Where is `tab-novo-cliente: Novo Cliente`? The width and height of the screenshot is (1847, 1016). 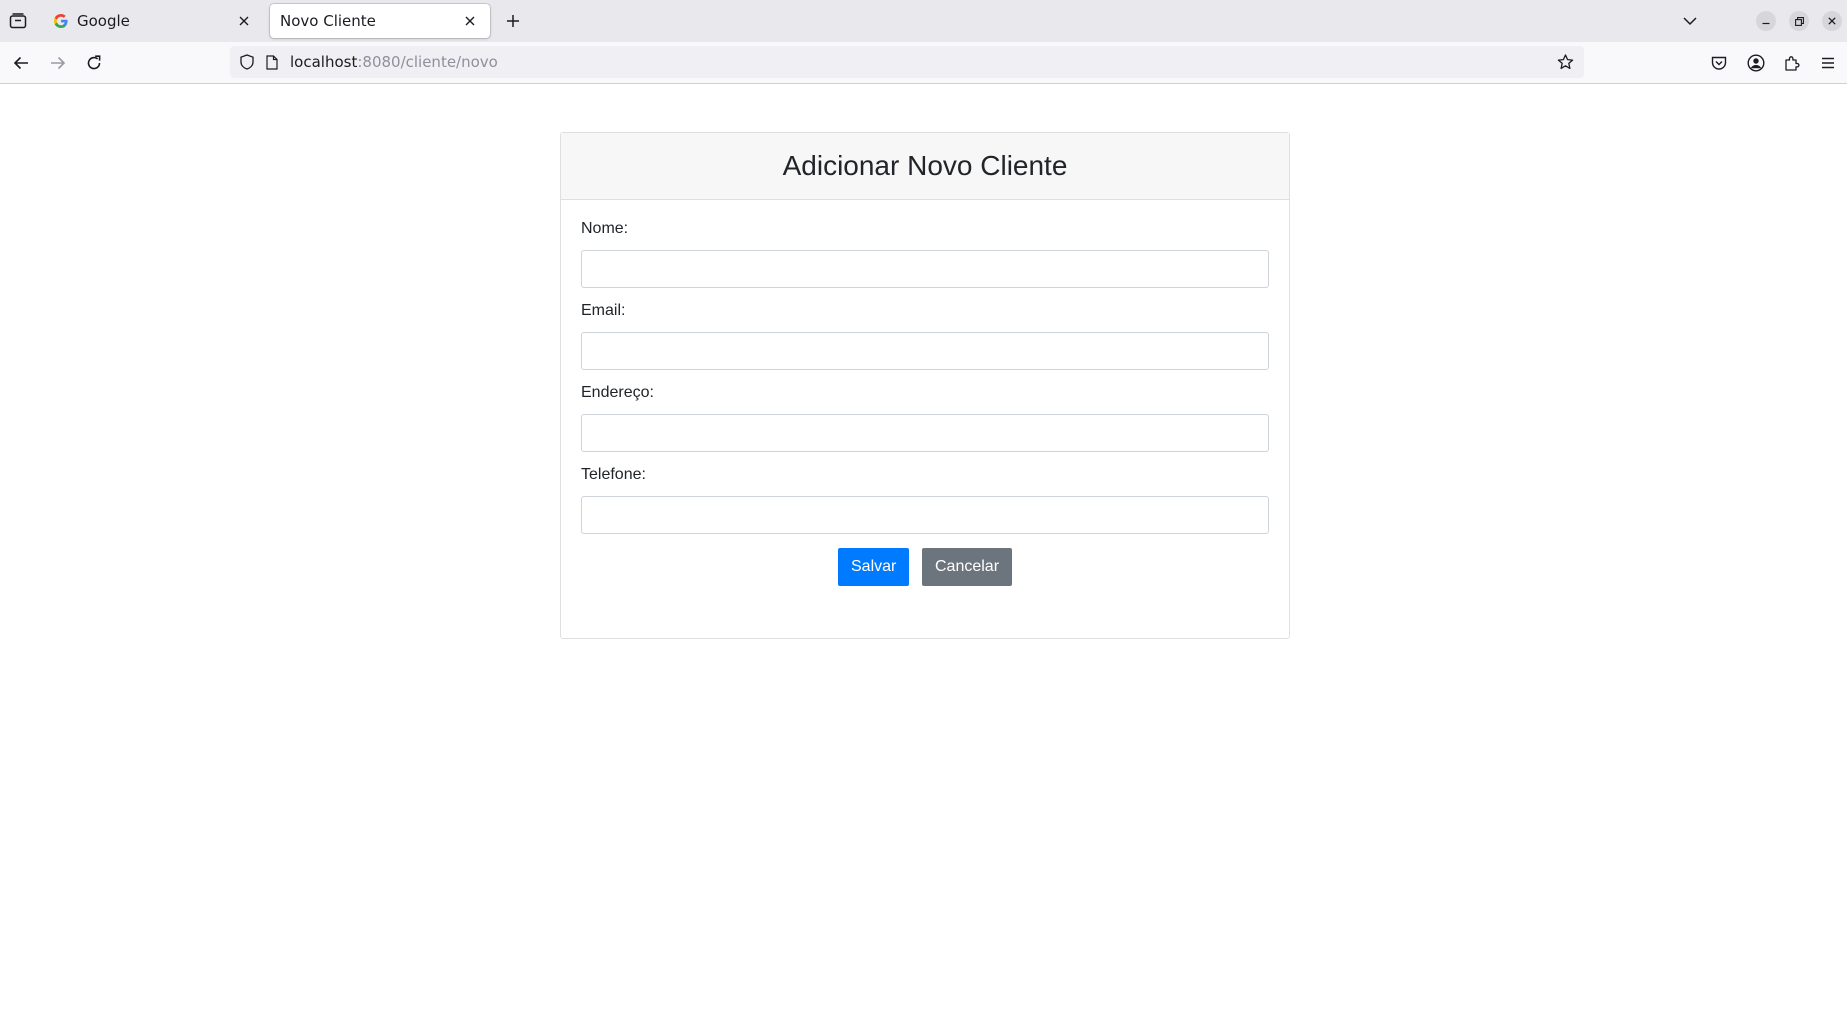 tab-novo-cliente: Novo Cliente is located at coordinates (380, 21).